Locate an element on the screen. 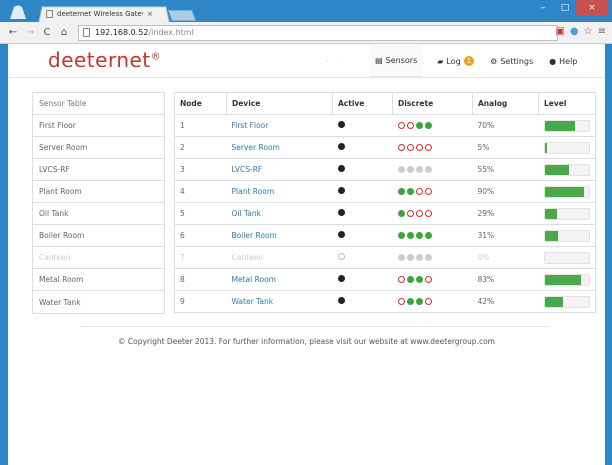  check-circle-icon is located at coordinates (341, 278).